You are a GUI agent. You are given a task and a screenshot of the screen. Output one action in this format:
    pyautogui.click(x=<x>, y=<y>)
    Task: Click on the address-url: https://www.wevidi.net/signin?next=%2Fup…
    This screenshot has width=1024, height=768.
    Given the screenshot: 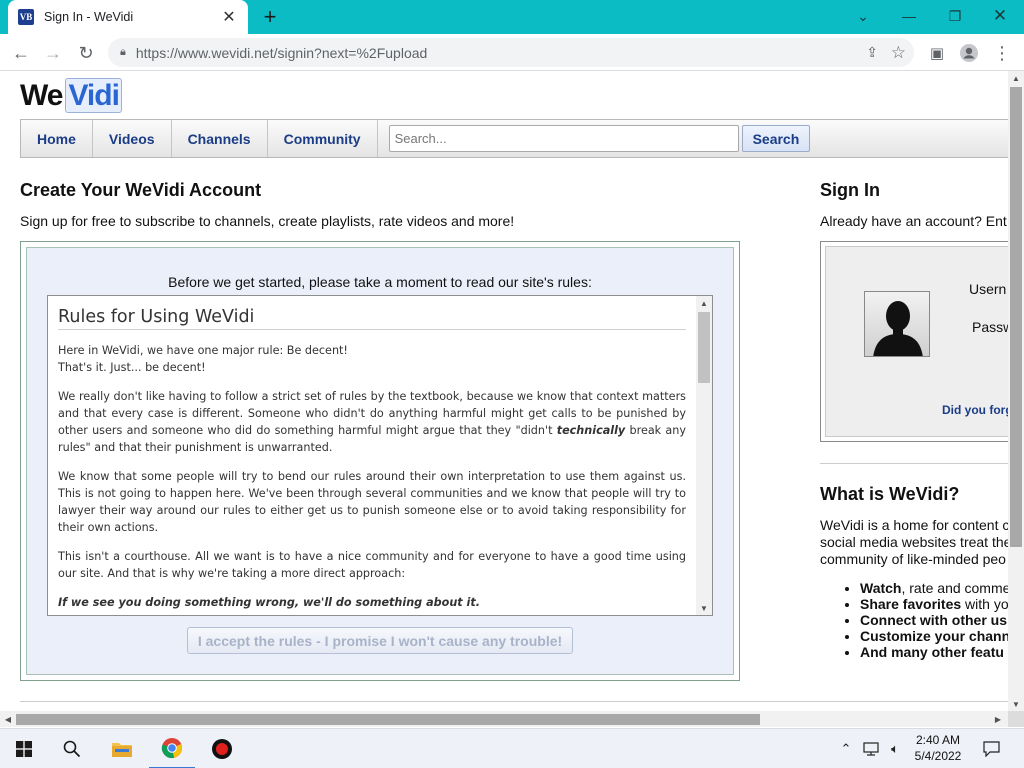 What is the action you would take?
    pyautogui.click(x=281, y=53)
    